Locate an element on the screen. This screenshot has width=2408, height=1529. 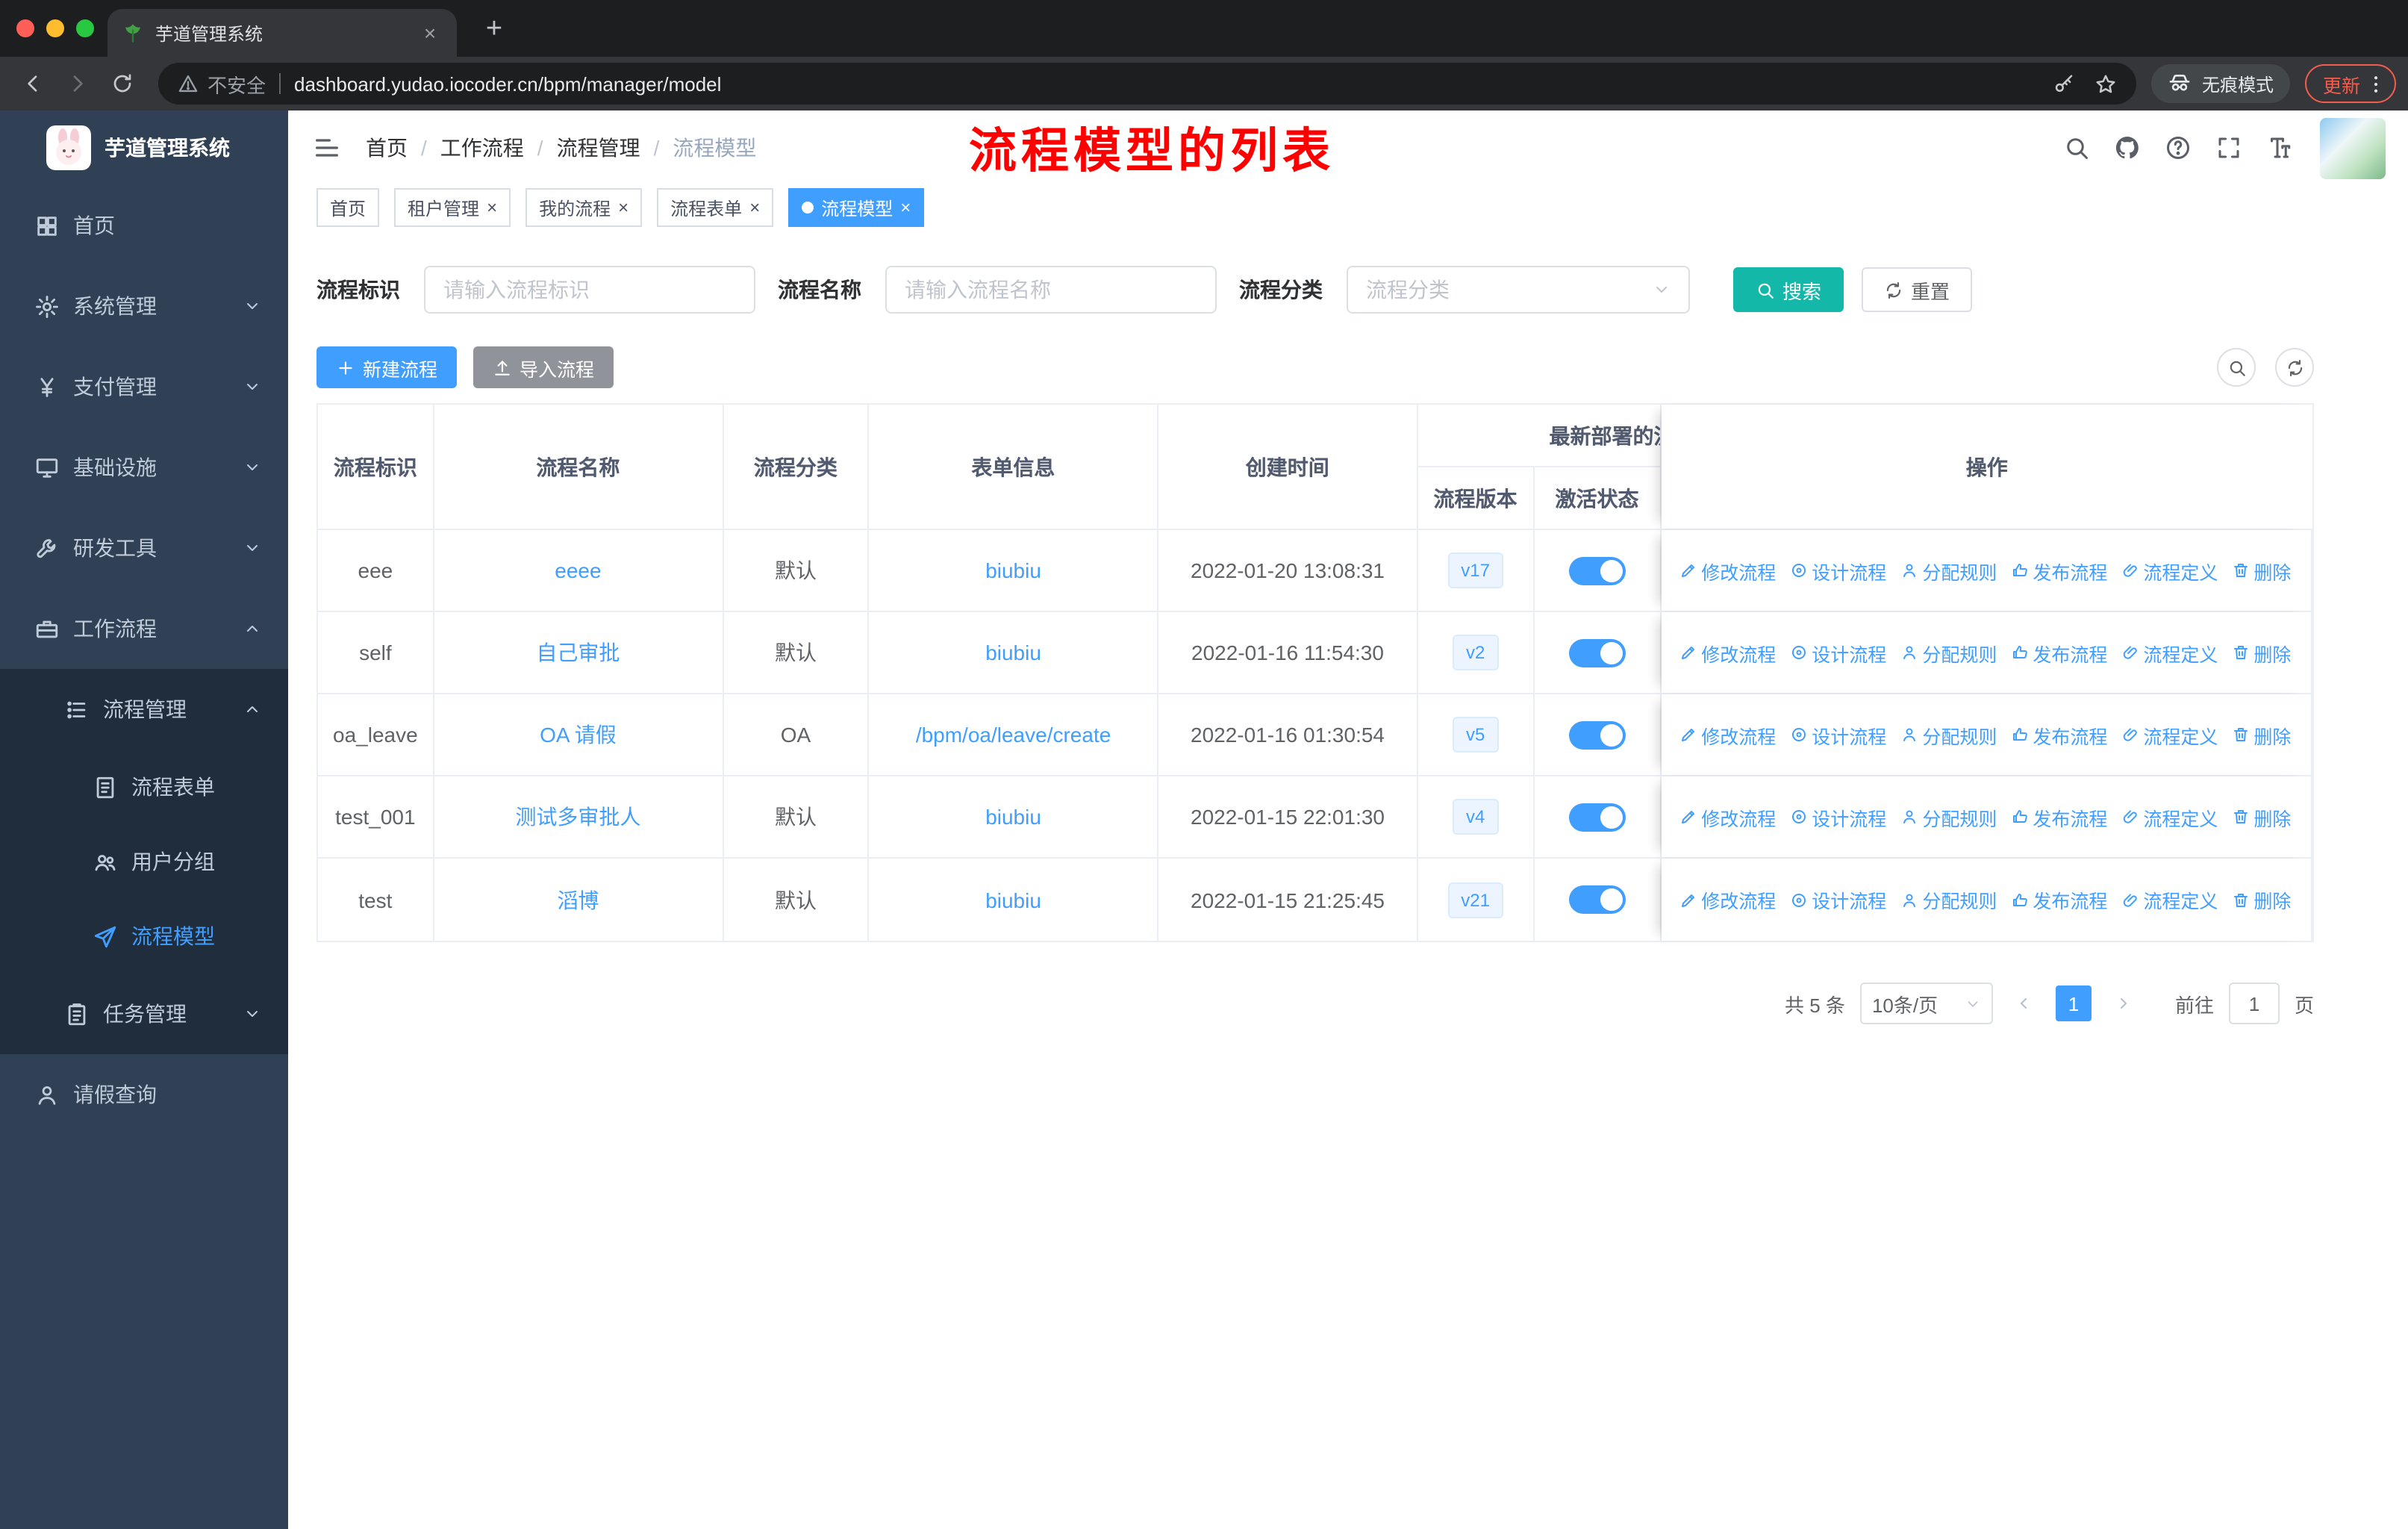
sidebar-item-process-management: 流程管理 is located at coordinates (144, 710).